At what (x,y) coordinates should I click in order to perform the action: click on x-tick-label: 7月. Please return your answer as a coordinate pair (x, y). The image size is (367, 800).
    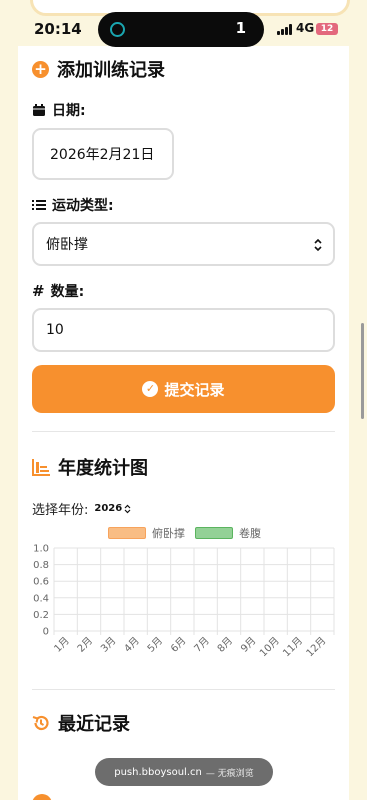
    Looking at the image, I should click on (202, 645).